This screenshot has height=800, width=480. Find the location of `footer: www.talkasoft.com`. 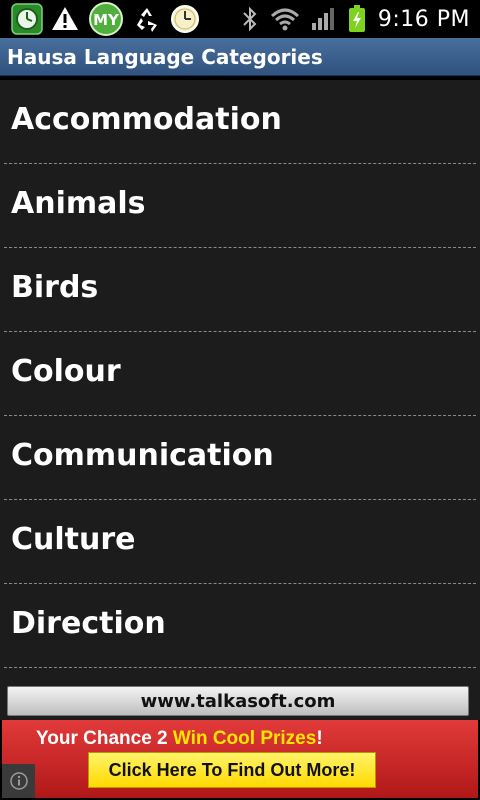

footer: www.talkasoft.com is located at coordinates (240, 694).